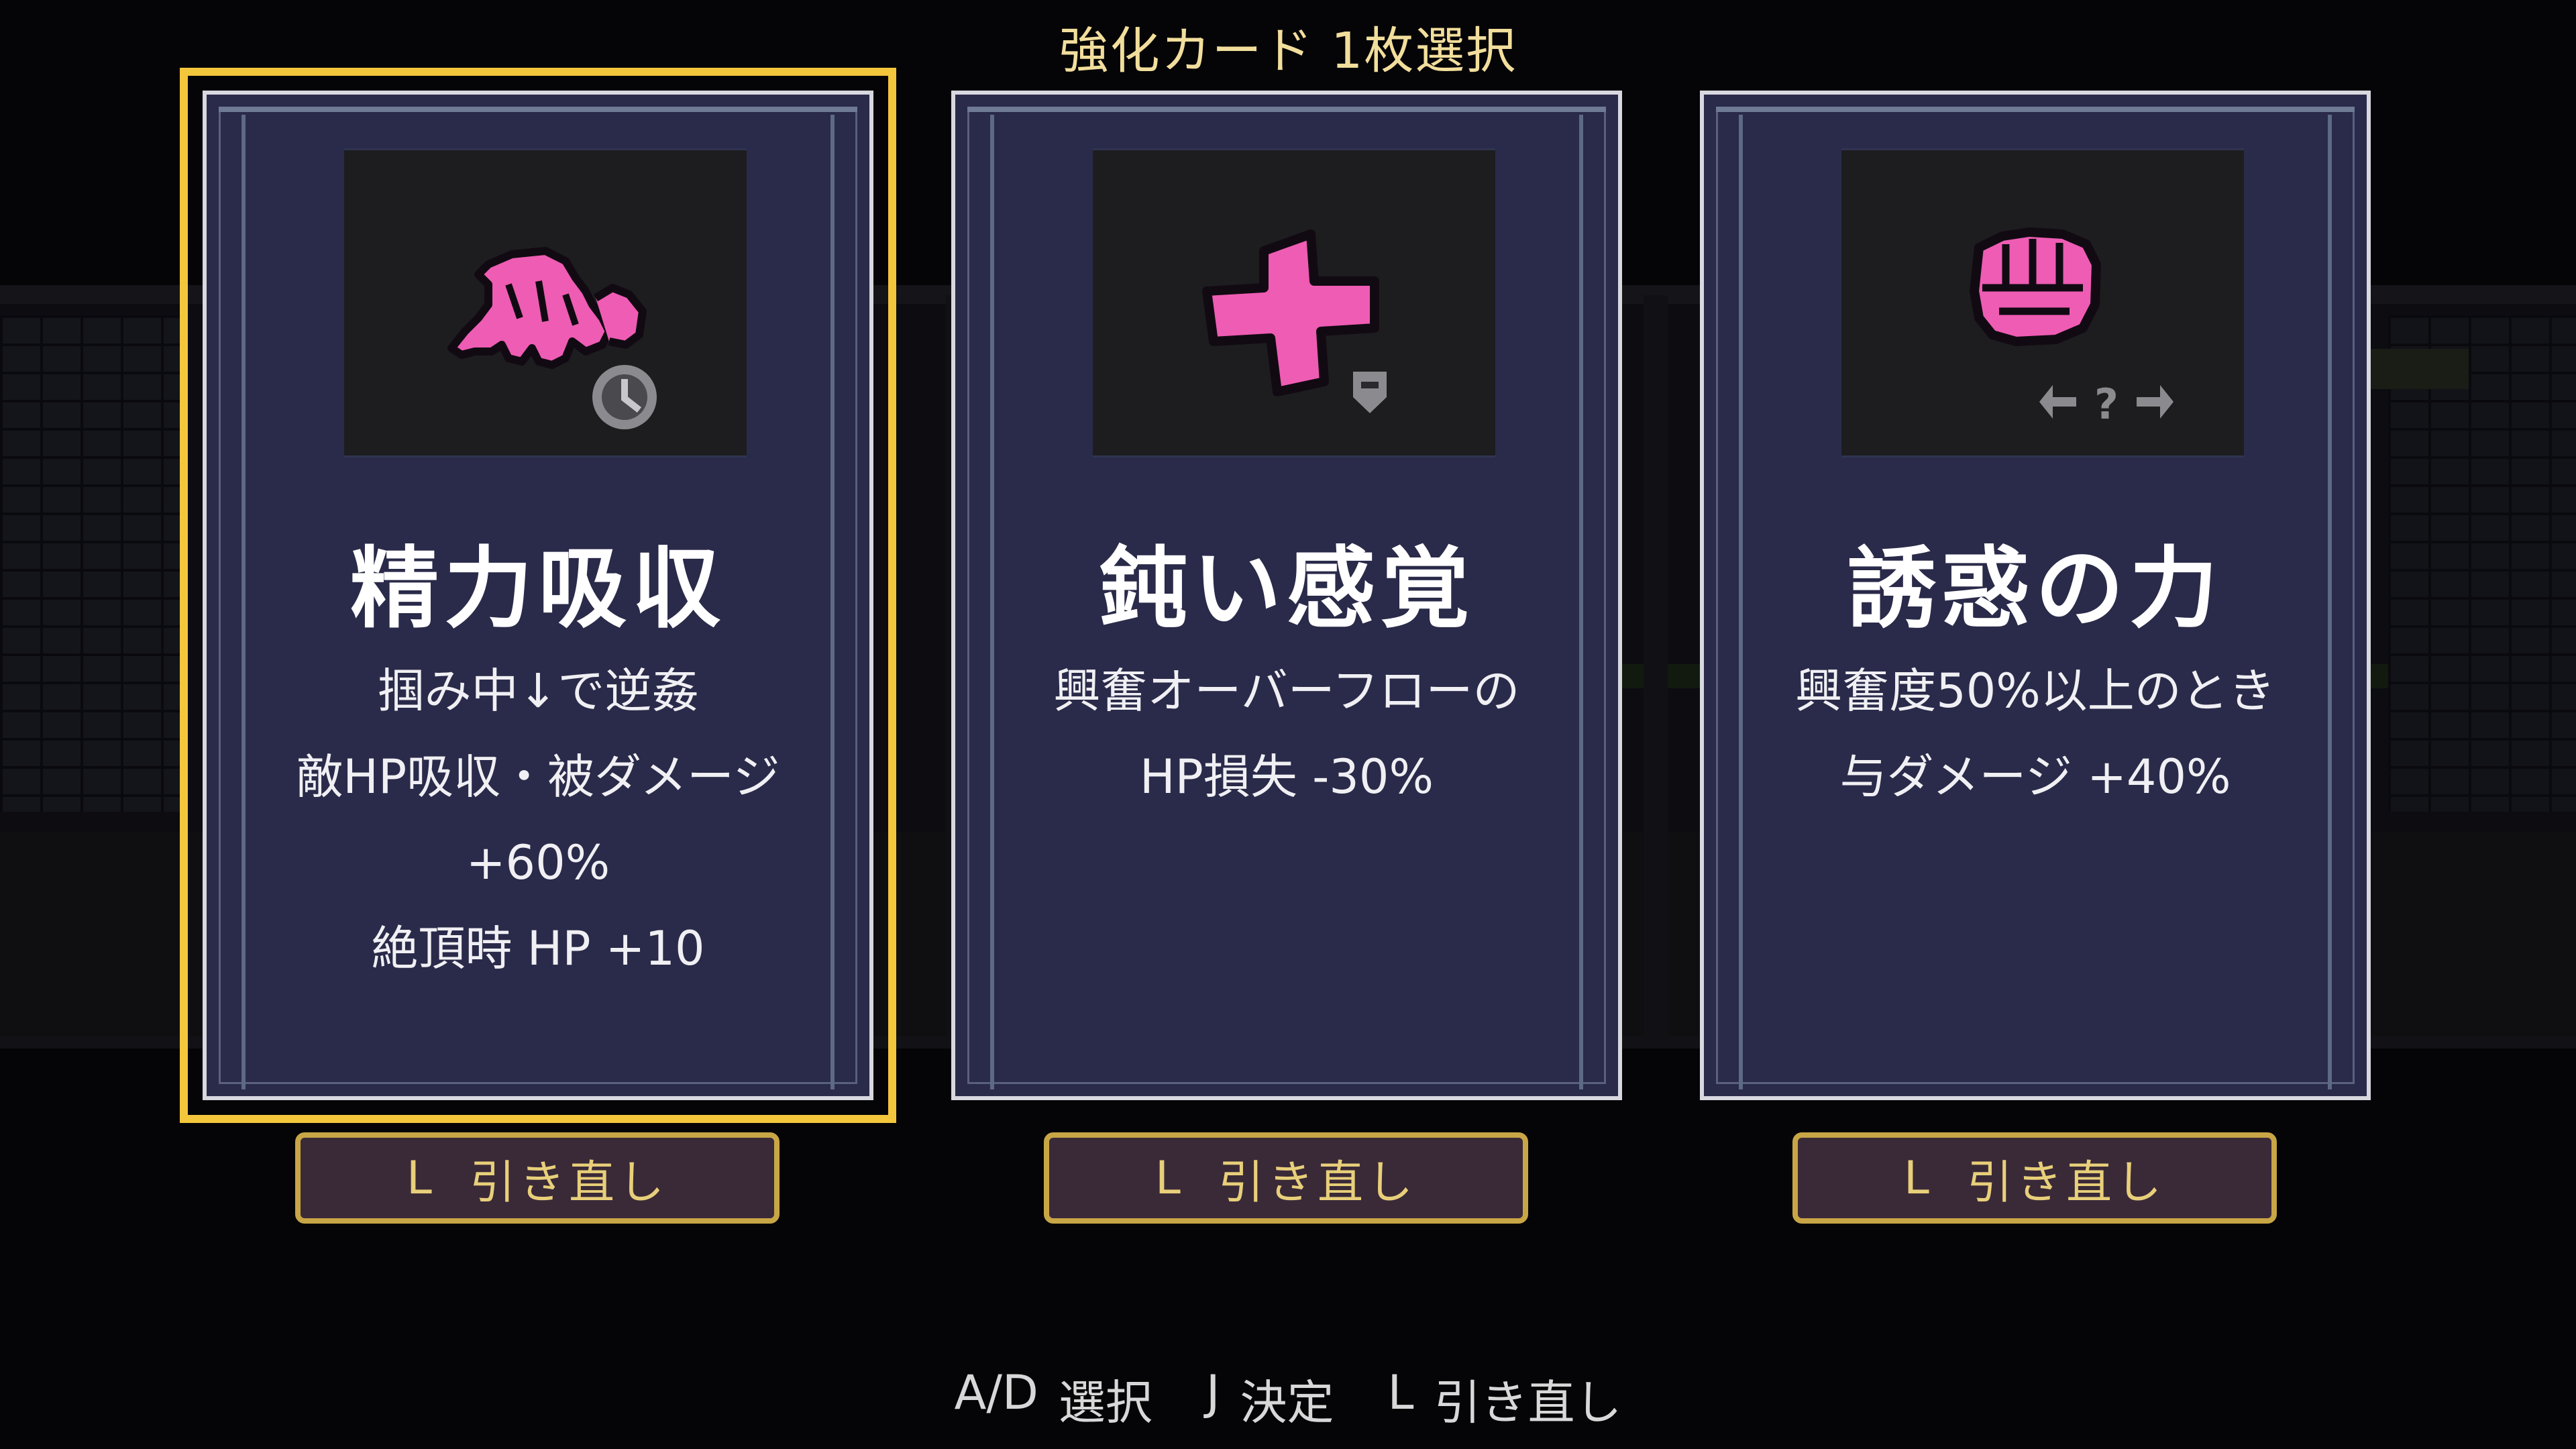 The height and width of the screenshot is (1449, 2576). What do you see at coordinates (996, 1392) in the screenshot?
I see `hint-key: A/D` at bounding box center [996, 1392].